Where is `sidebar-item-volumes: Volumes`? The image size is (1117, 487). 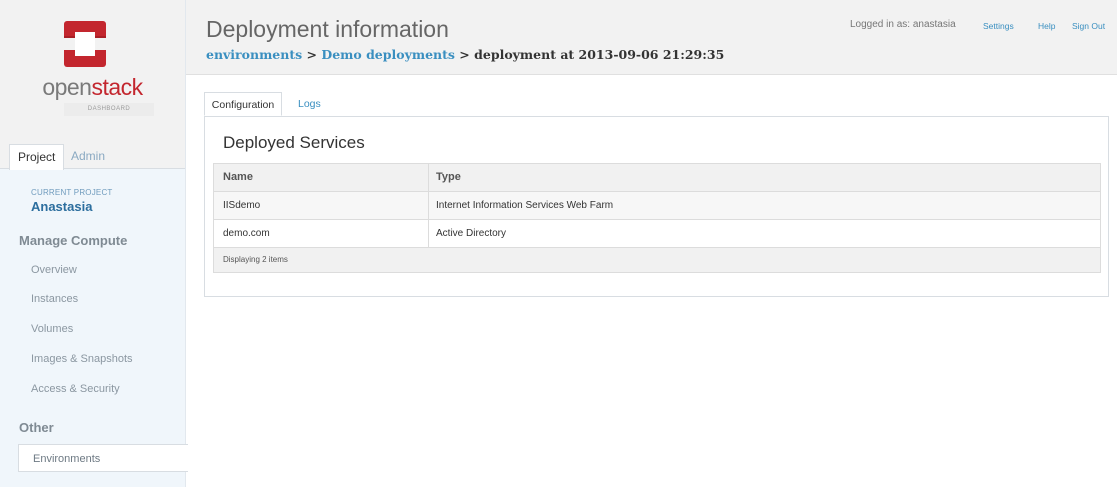
sidebar-item-volumes: Volumes is located at coordinates (52, 329).